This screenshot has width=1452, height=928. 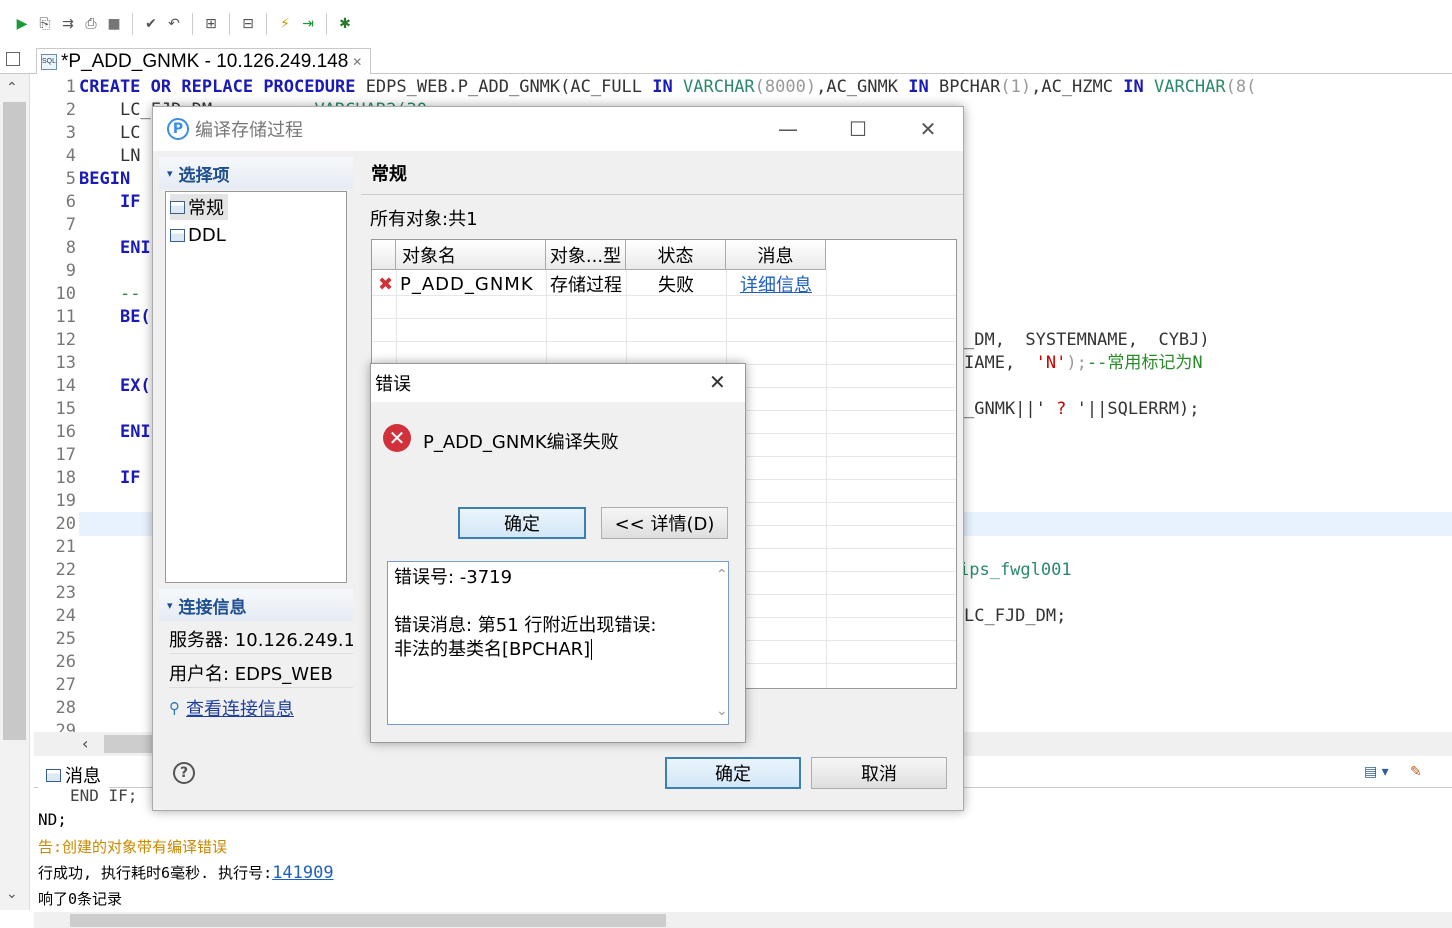 I want to click on step-icon: ⎘, so click(x=45, y=24).